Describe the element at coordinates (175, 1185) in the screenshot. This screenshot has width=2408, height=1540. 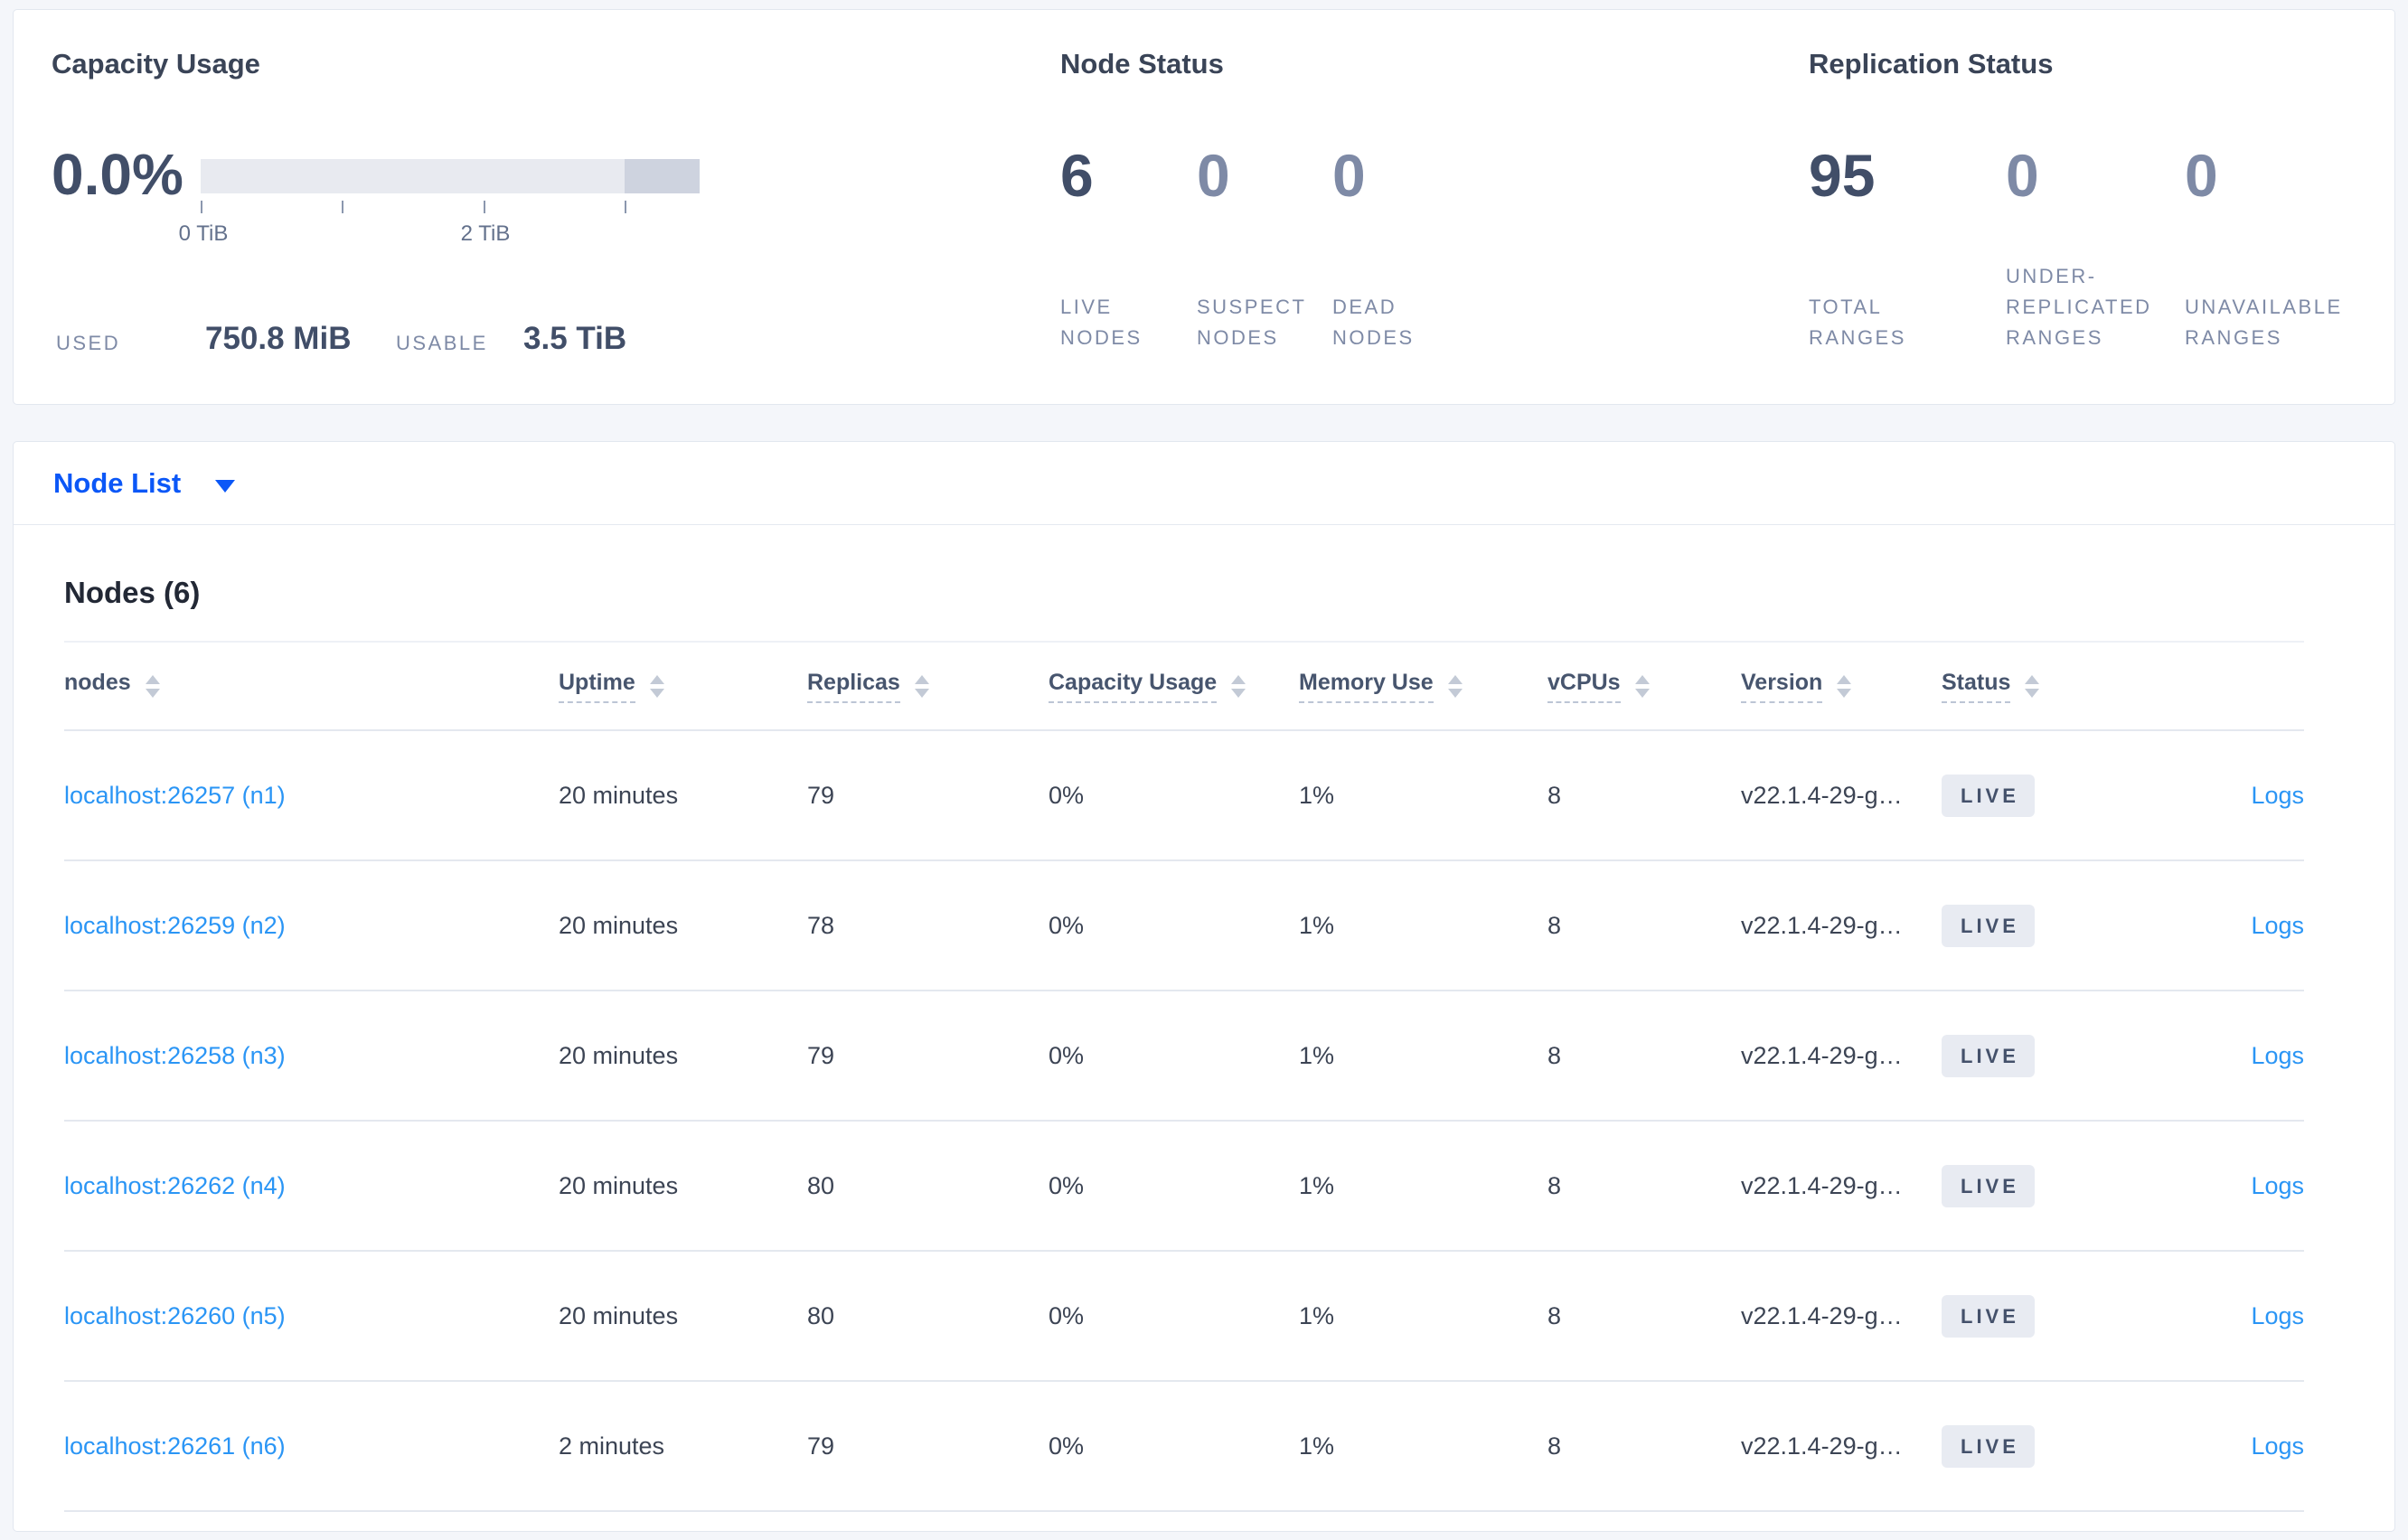
I see `node-link: localhost:26262 (n4)` at that location.